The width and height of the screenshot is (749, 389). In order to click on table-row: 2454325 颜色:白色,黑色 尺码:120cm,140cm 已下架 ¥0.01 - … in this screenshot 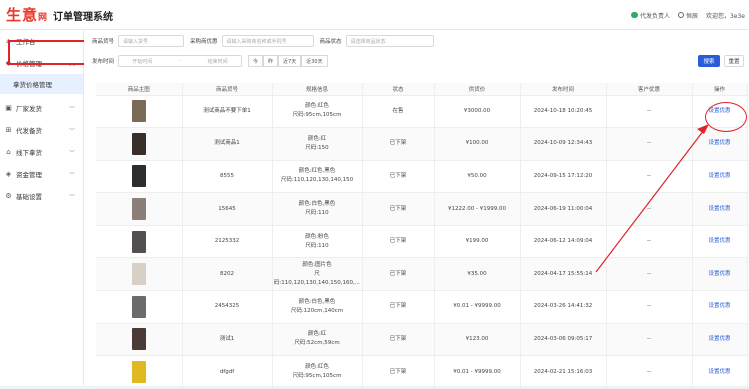, I will do `click(422, 307)`.